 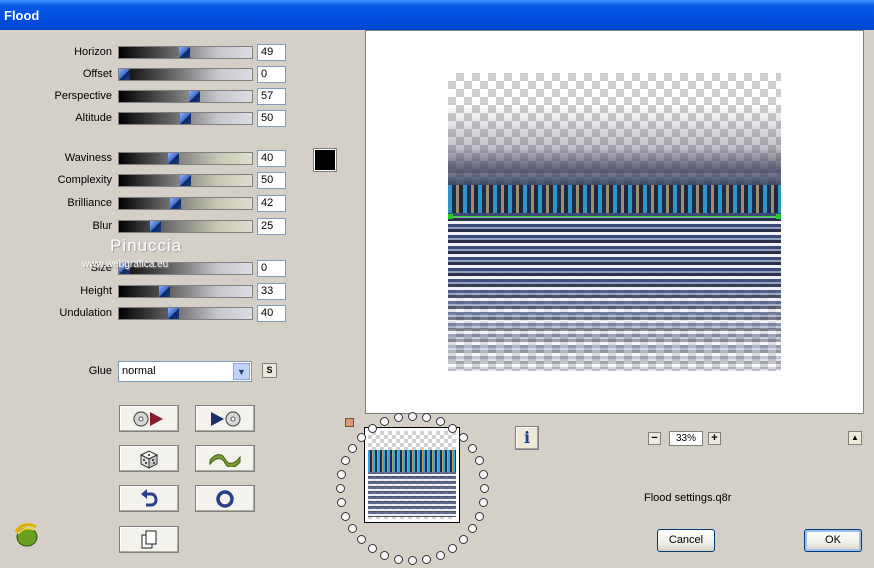 What do you see at coordinates (271, 203) in the screenshot?
I see `slider-value-input: 42` at bounding box center [271, 203].